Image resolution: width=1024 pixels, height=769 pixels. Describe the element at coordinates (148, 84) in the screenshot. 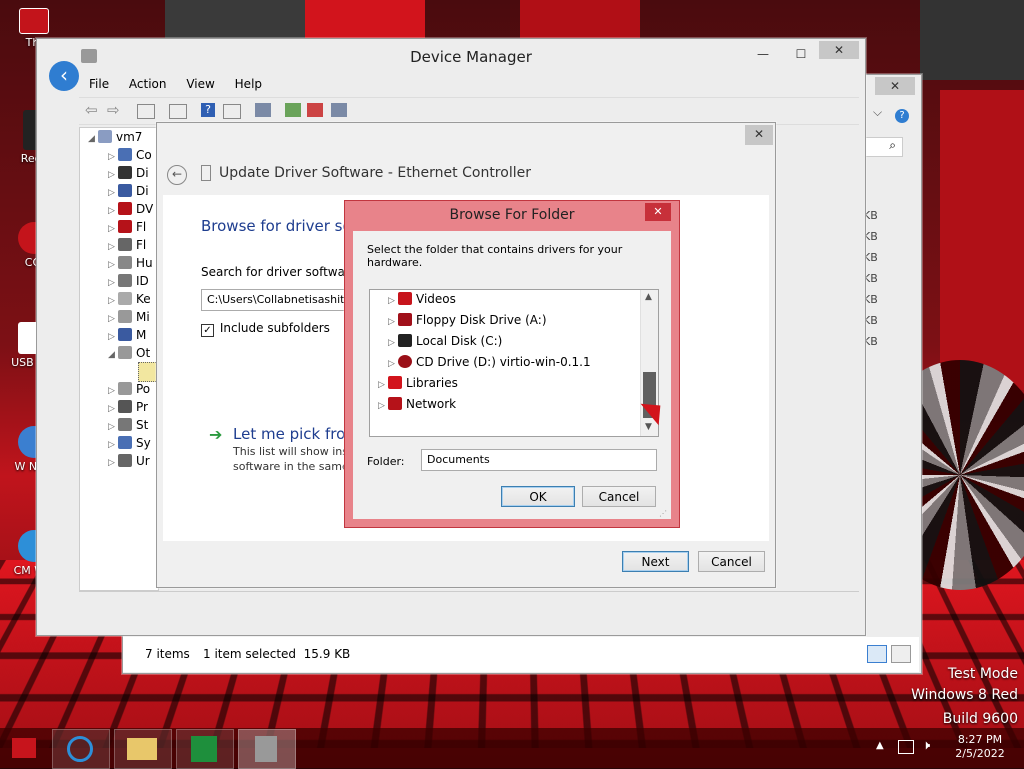

I see `menu-action: Action` at that location.